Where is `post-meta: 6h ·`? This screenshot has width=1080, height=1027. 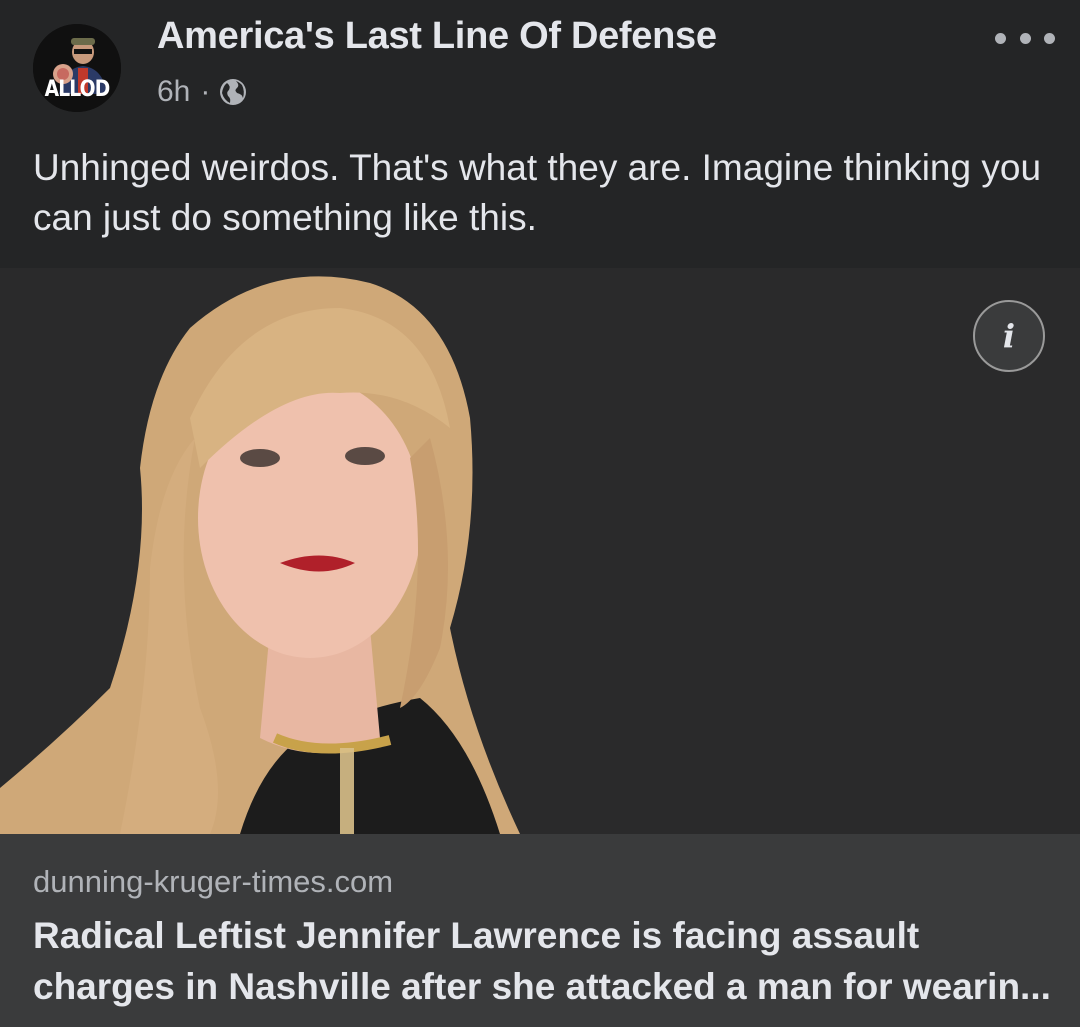 post-meta: 6h · is located at coordinates (202, 92).